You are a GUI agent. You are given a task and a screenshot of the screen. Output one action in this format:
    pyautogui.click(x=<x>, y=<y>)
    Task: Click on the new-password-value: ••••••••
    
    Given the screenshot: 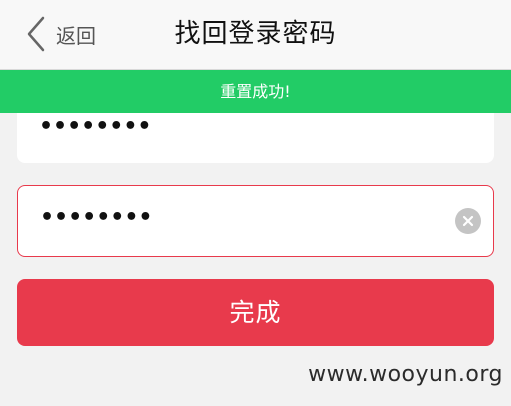 What is the action you would take?
    pyautogui.click(x=95, y=126)
    